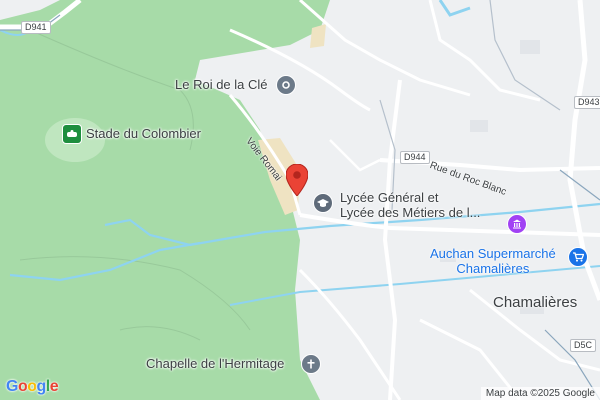 The image size is (600, 400). What do you see at coordinates (540, 393) in the screenshot?
I see `map-attribution: Map data ©2025 Google` at bounding box center [540, 393].